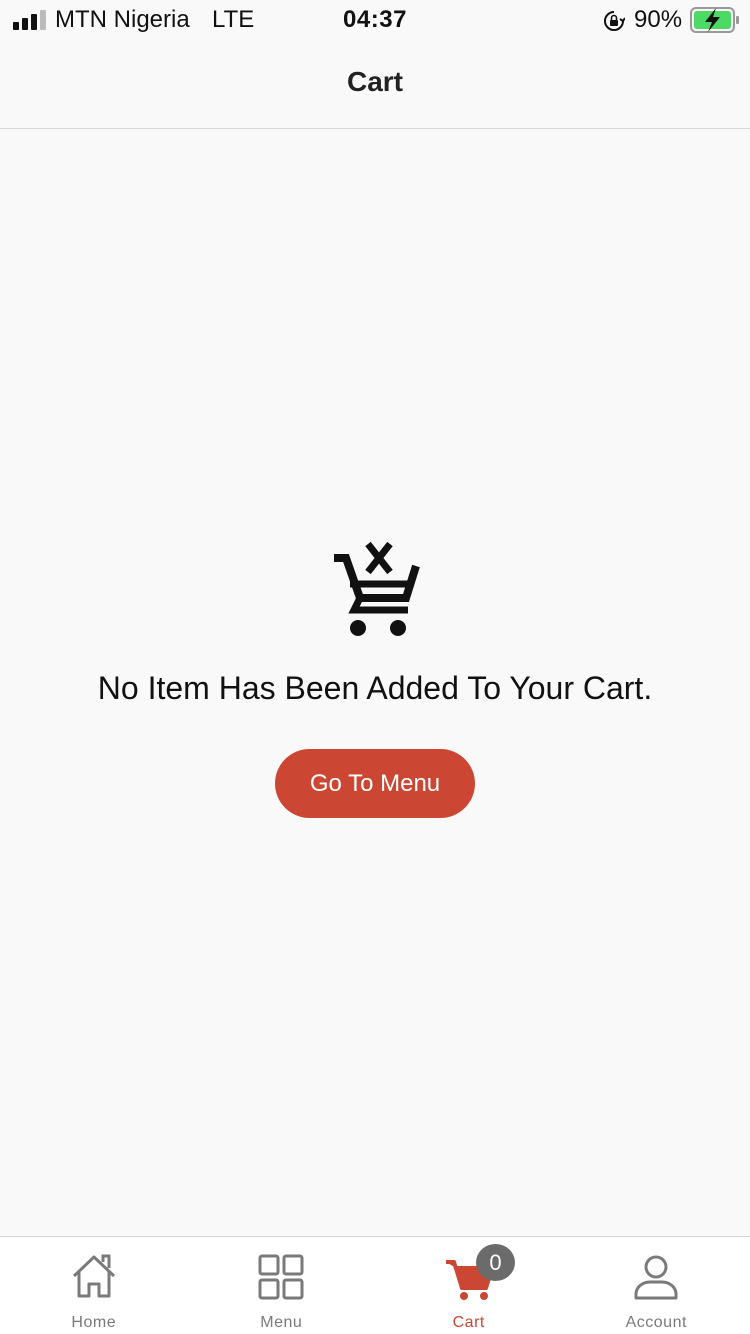 The width and height of the screenshot is (750, 1334). What do you see at coordinates (714, 20) in the screenshot?
I see `battery-charging-icon` at bounding box center [714, 20].